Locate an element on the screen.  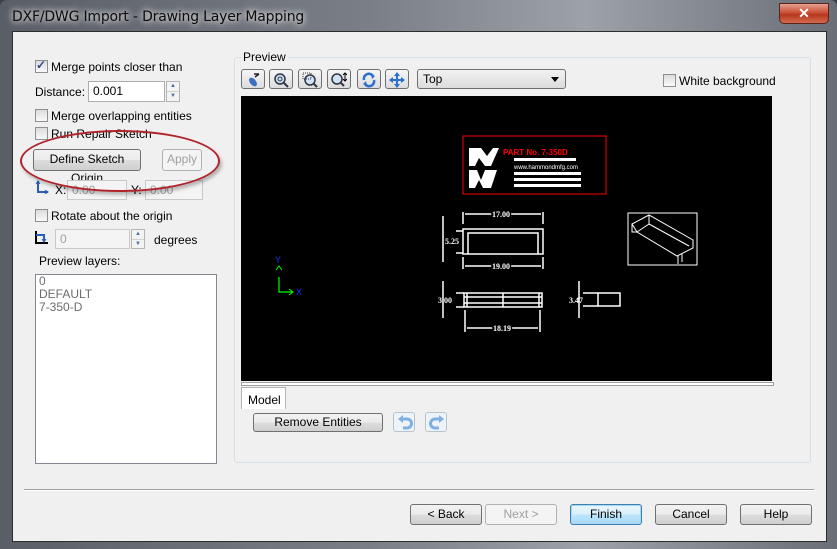
rotate-view-button is located at coordinates (369, 79).